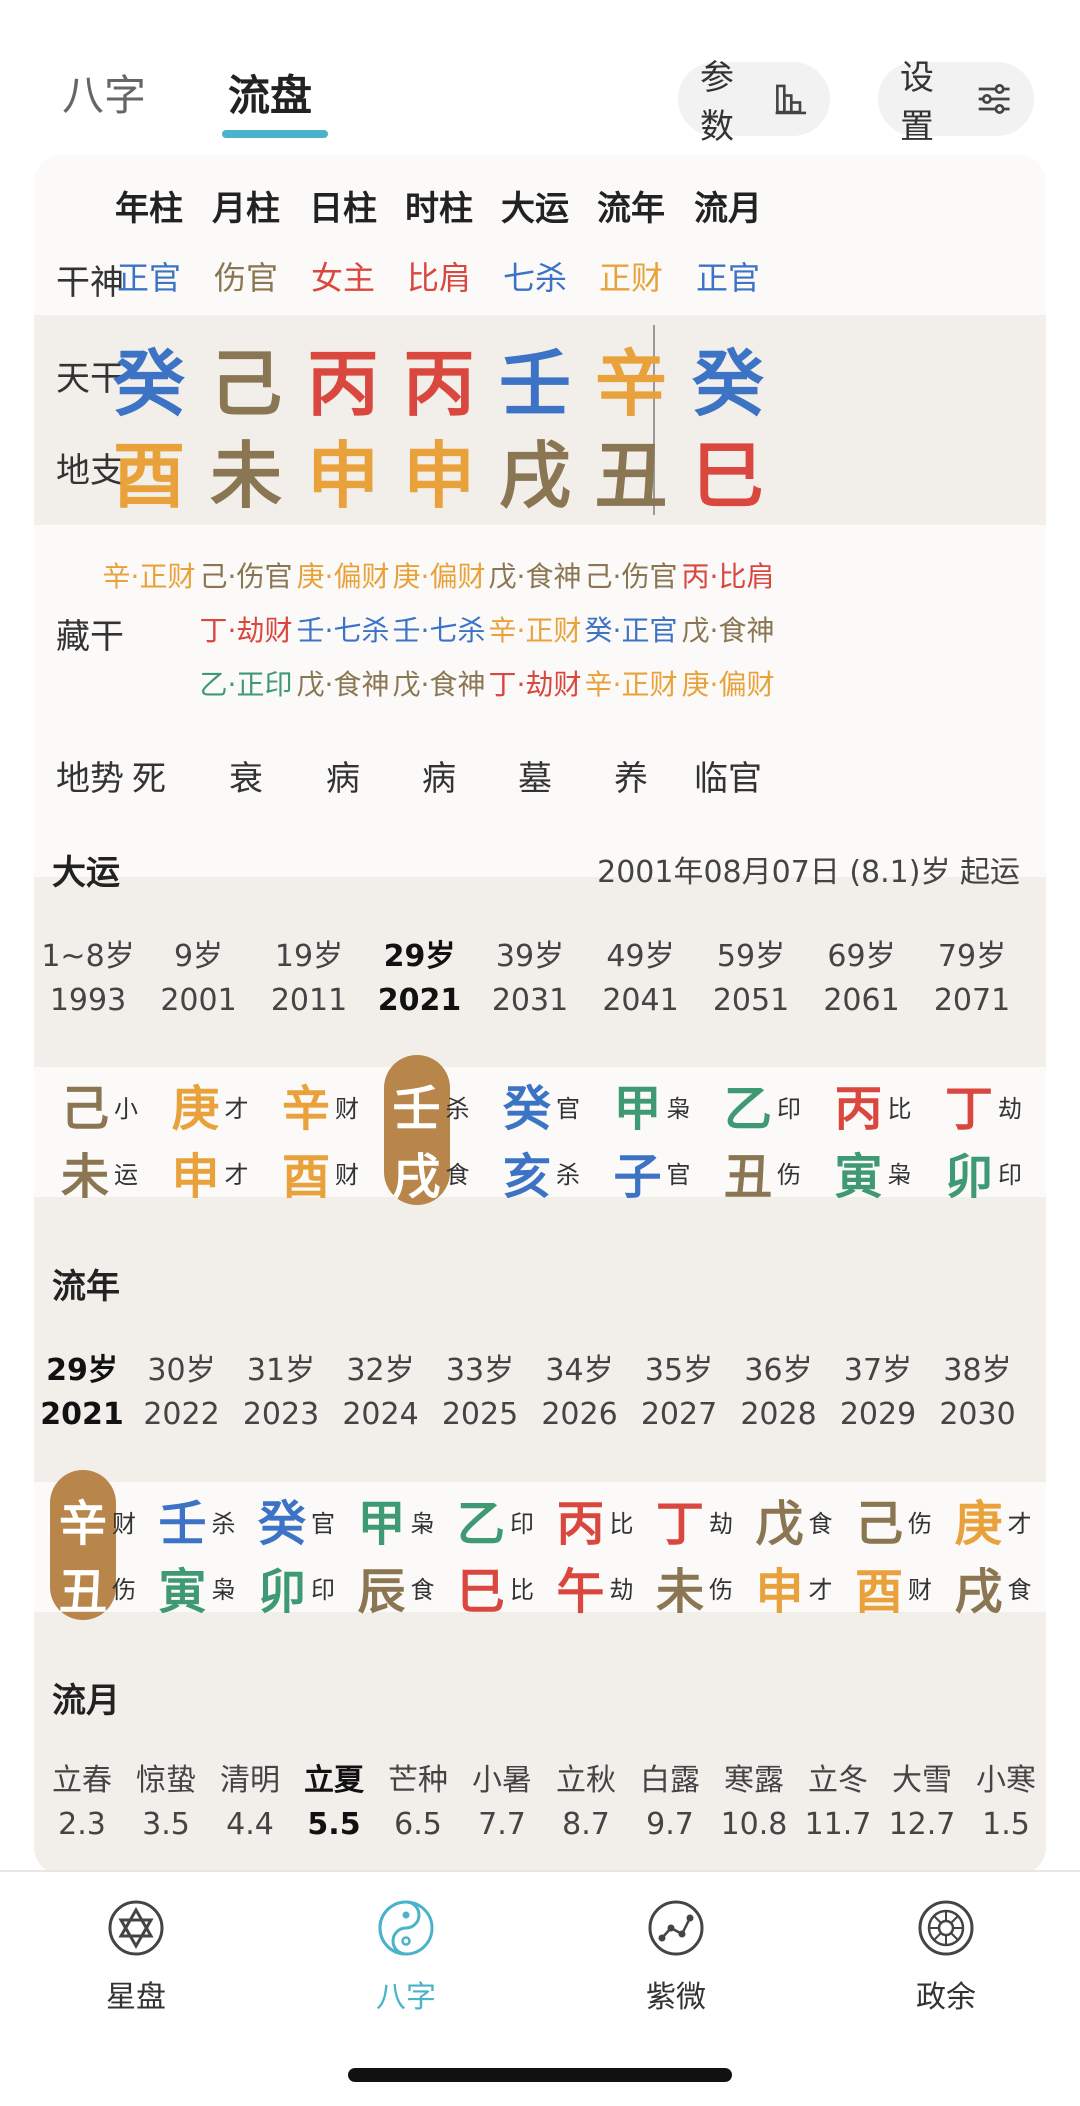  Describe the element at coordinates (198, 956) in the screenshot. I see `dayun-age: 9岁` at that location.